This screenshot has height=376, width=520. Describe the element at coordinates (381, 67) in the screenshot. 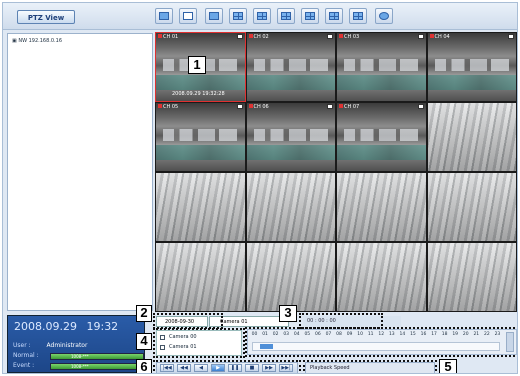

I see `video-tile: CH 03` at that location.